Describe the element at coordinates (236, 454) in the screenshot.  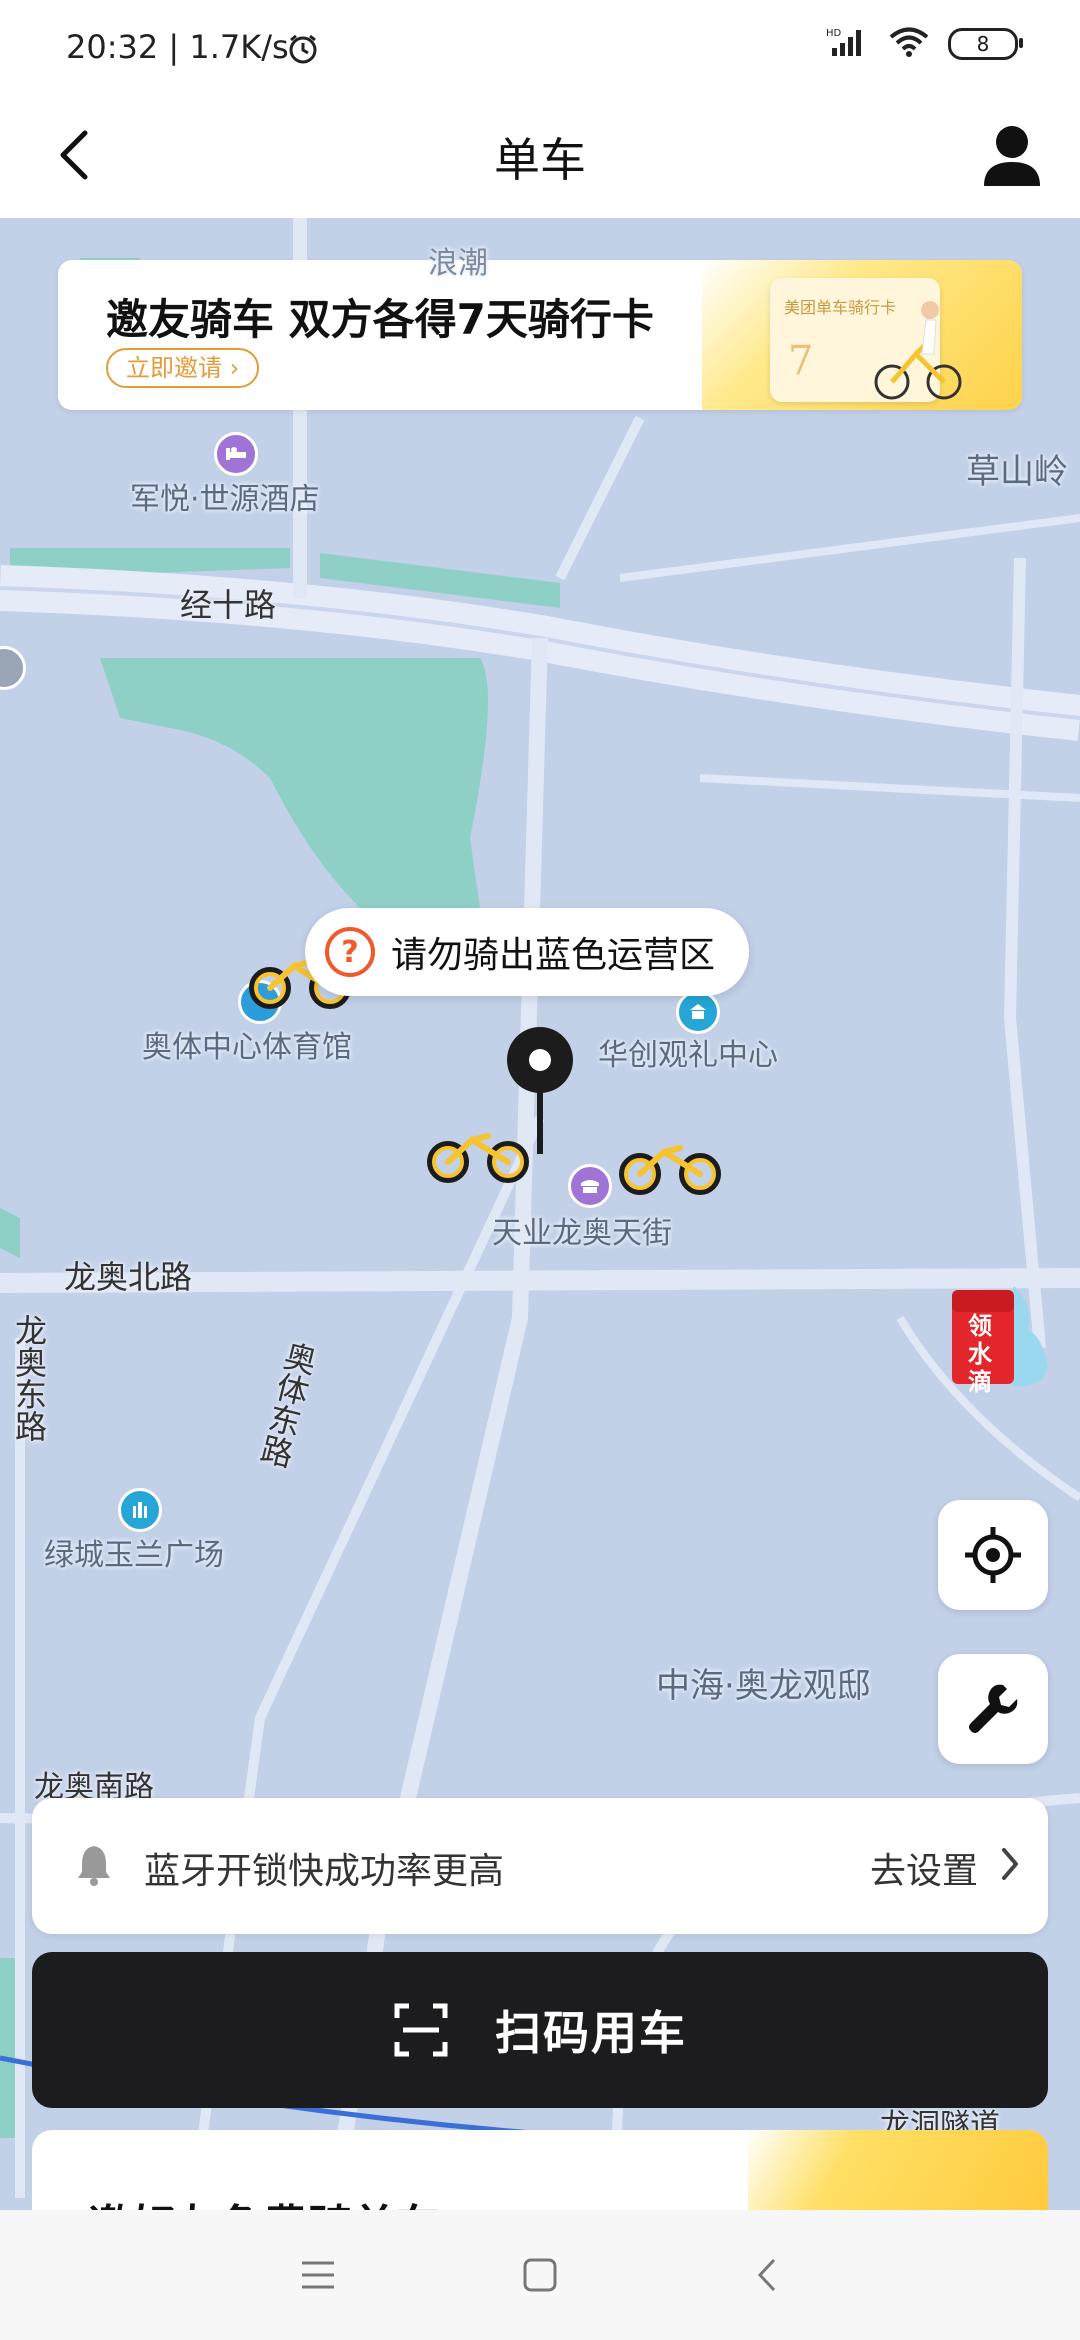
I see `hotel-icon` at that location.